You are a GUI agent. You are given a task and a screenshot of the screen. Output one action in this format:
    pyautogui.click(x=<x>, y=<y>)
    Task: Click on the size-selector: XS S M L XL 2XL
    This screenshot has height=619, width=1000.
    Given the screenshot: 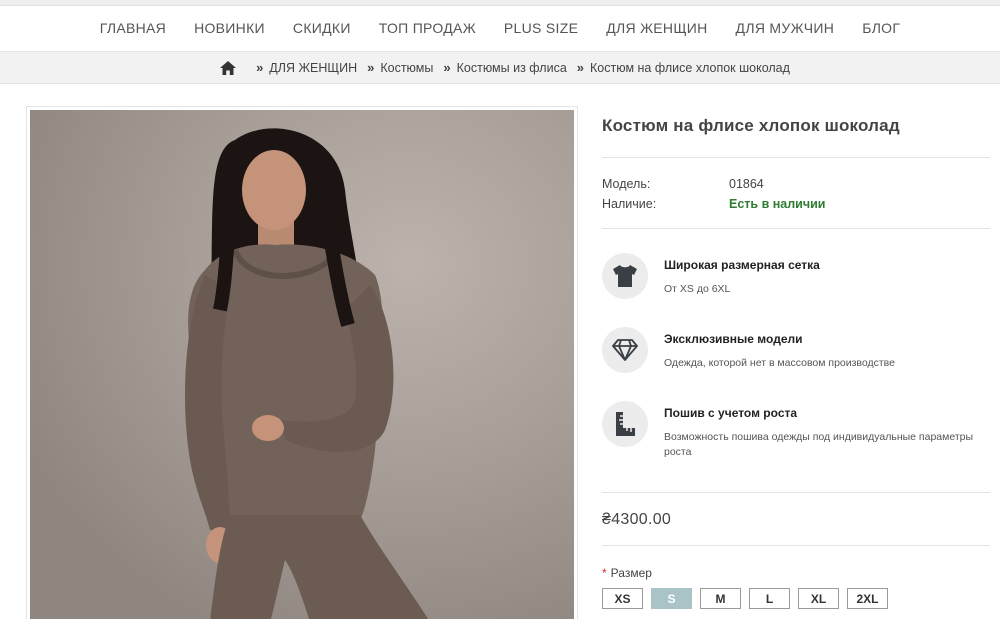 What is the action you would take?
    pyautogui.click(x=796, y=598)
    